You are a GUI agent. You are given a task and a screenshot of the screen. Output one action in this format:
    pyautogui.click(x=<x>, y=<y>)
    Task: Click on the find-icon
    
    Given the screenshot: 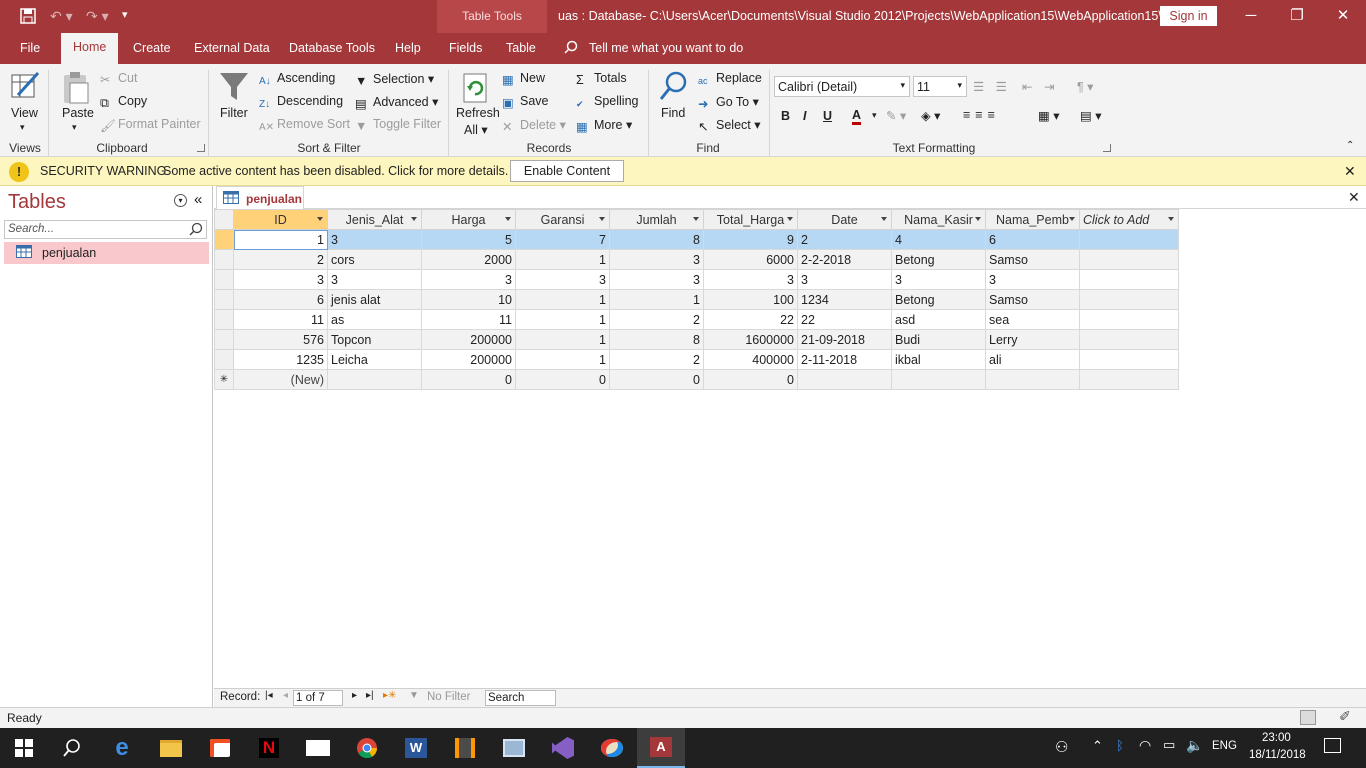 What is the action you would take?
    pyautogui.click(x=674, y=87)
    